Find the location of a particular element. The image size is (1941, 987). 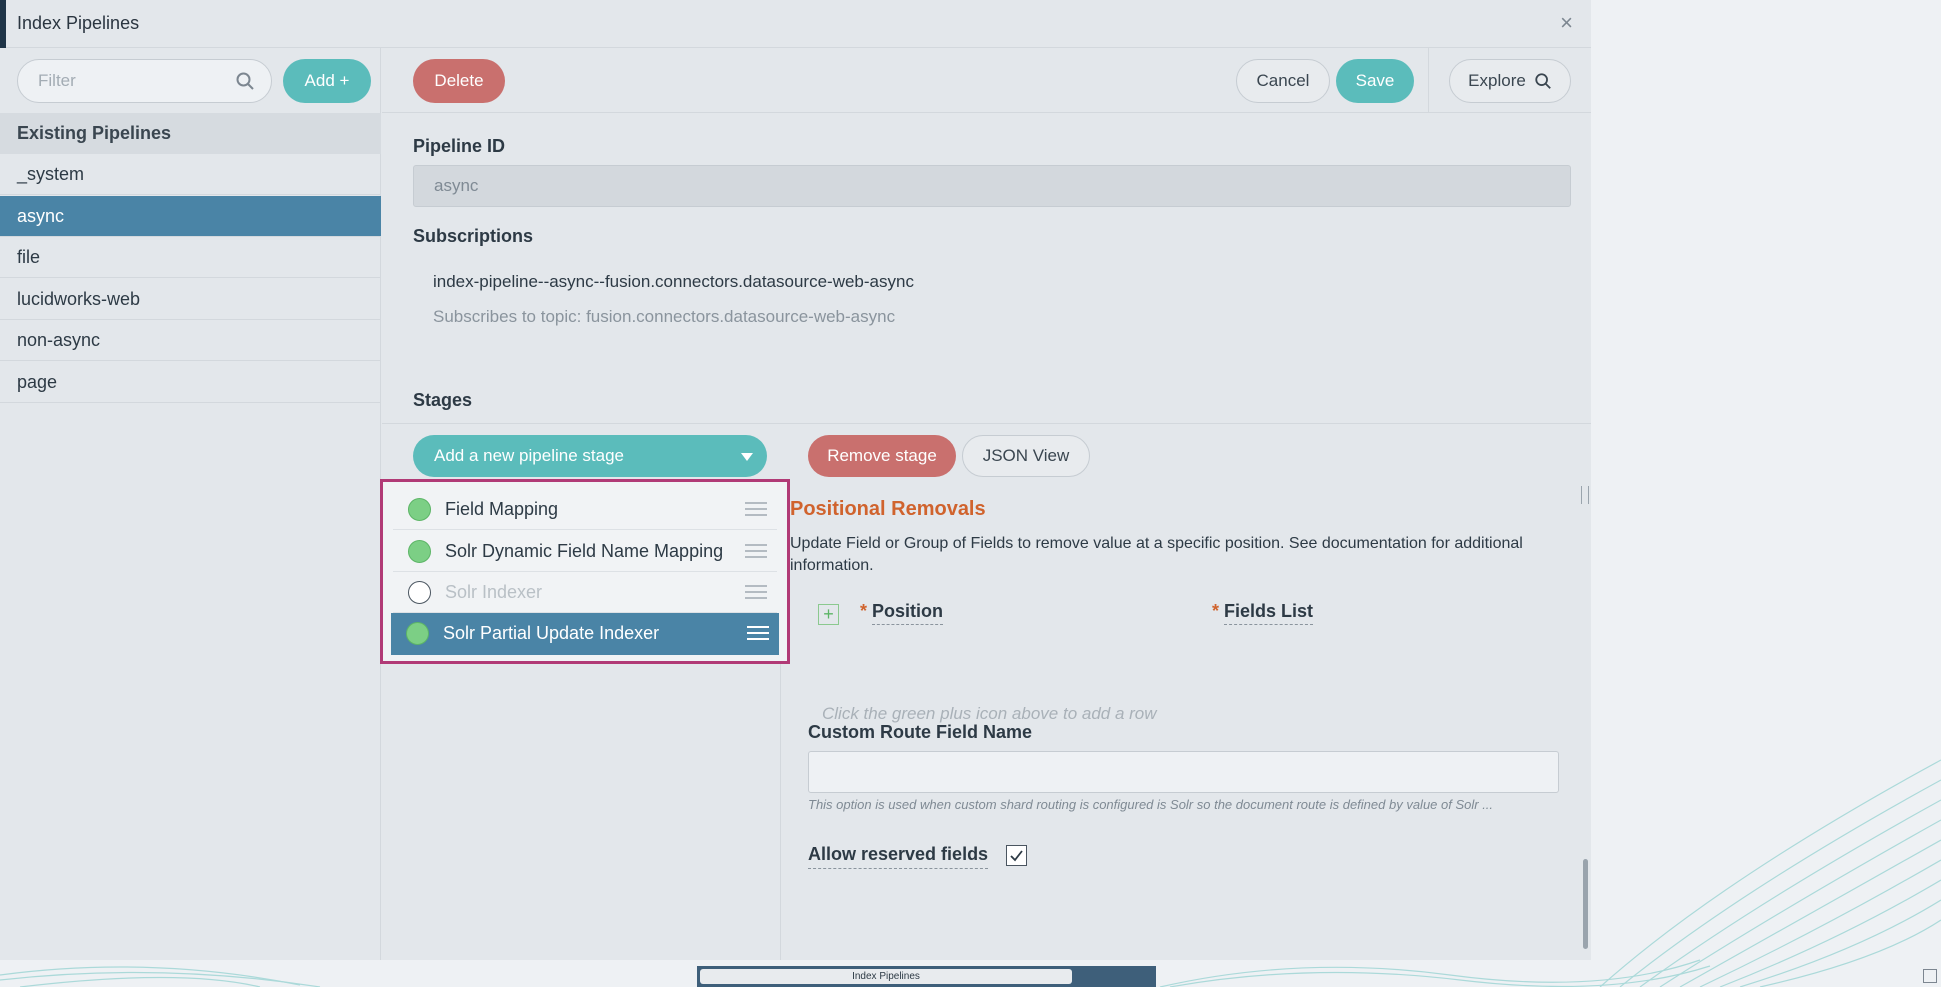

scrollbar-thumb is located at coordinates (1585, 904).